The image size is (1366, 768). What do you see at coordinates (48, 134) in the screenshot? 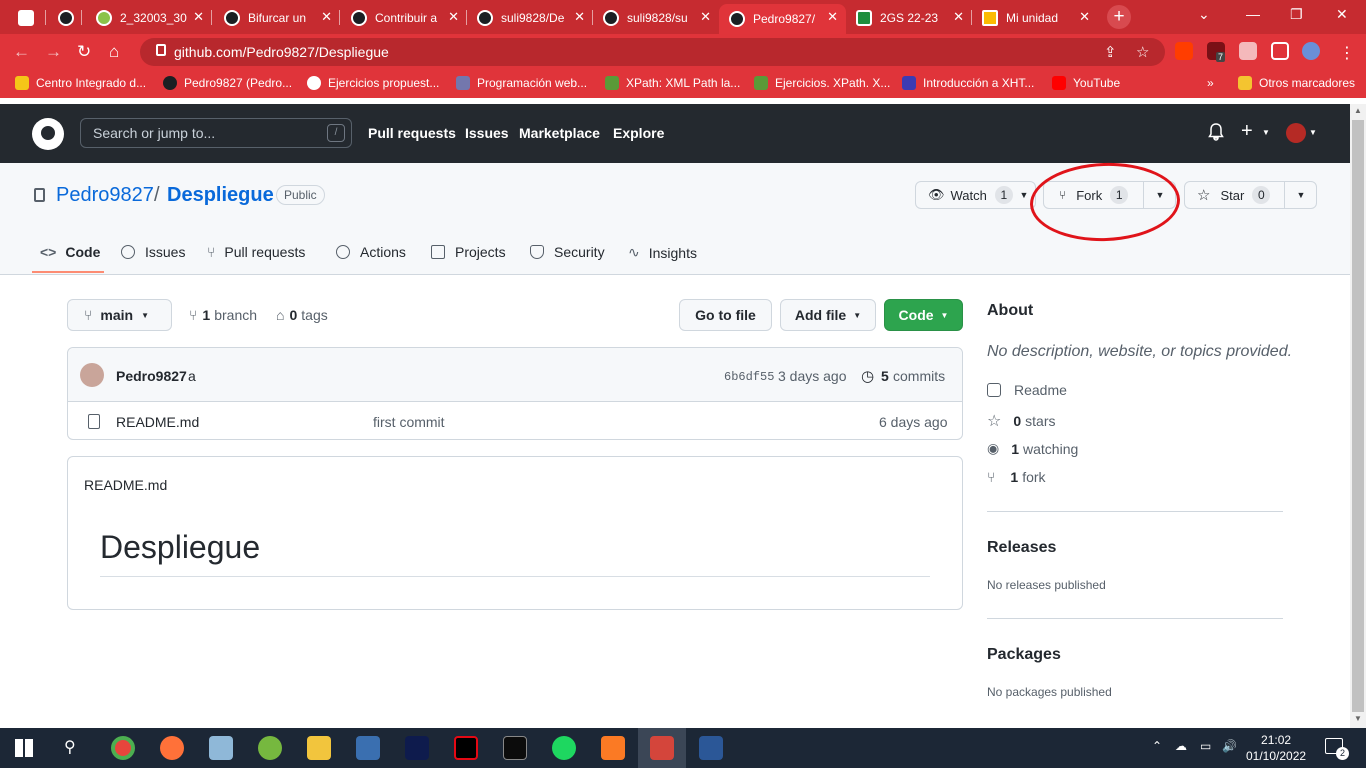
I see `github-logo-icon` at bounding box center [48, 134].